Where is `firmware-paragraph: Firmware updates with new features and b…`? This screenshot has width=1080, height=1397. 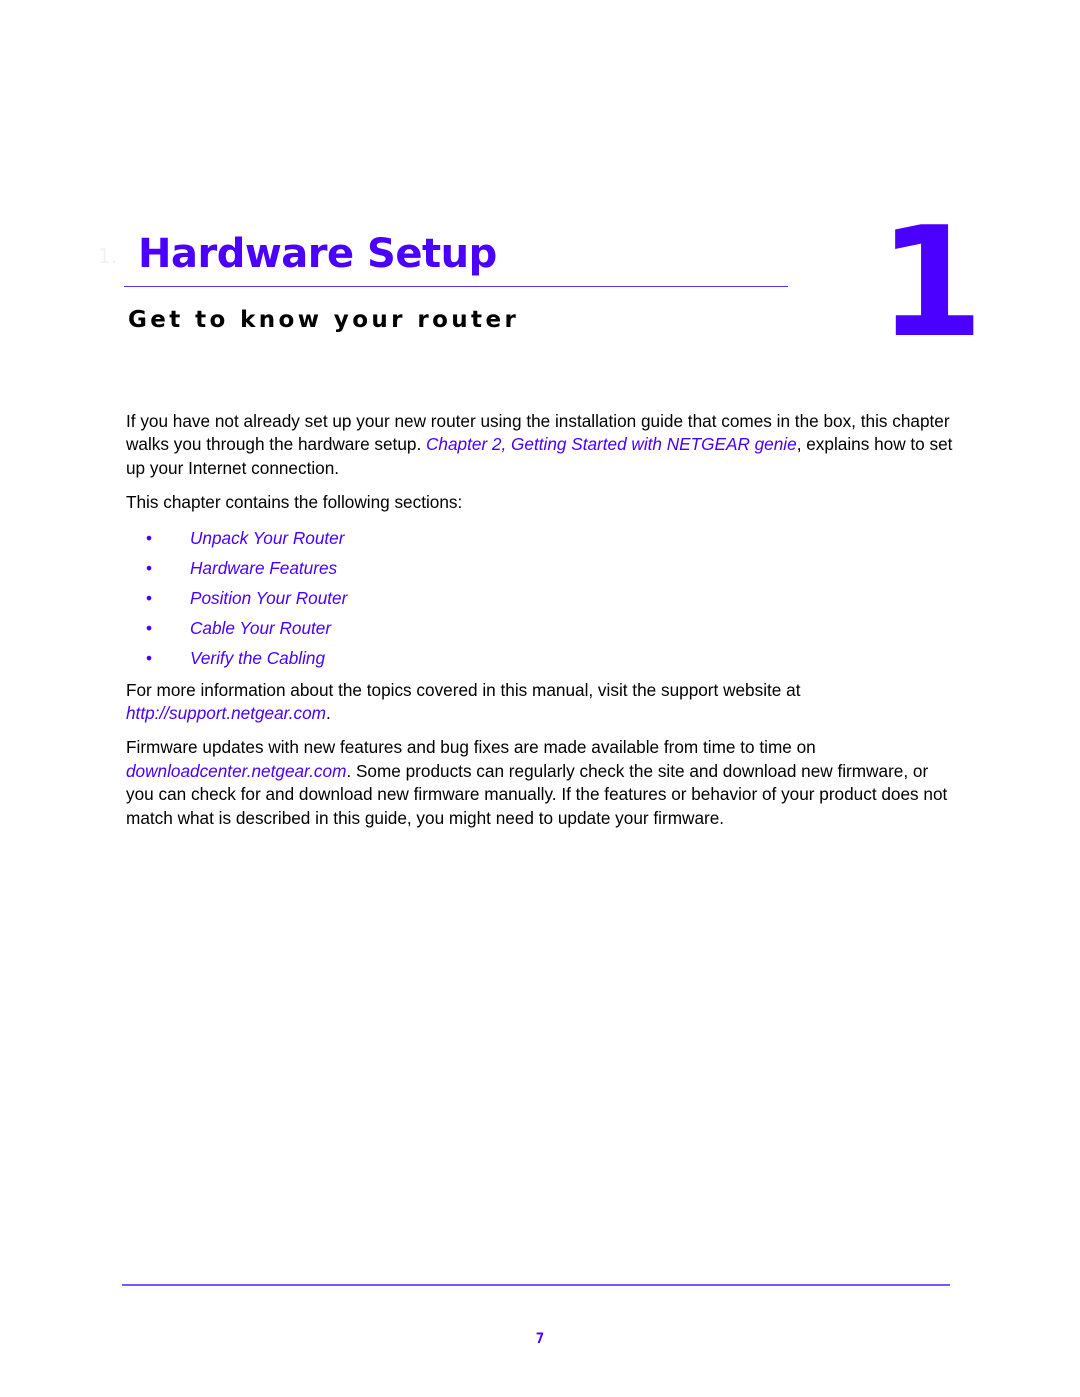
firmware-paragraph: Firmware updates with new features and b… is located at coordinates (541, 783).